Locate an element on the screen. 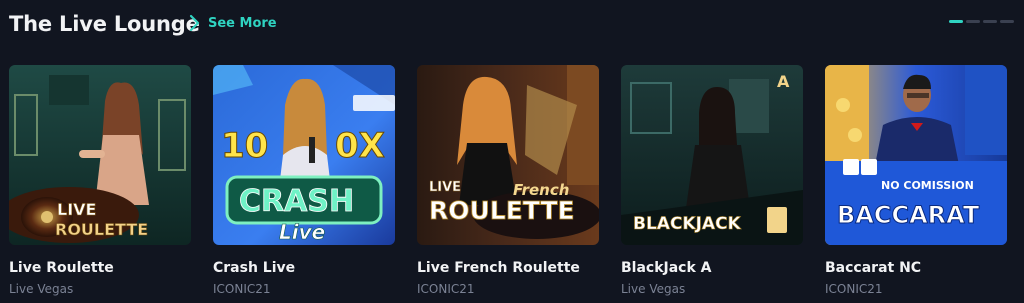 The width and height of the screenshot is (1024, 303). game-thumbnail-live-roulette: LIVE ROULETTE is located at coordinates (100, 155).